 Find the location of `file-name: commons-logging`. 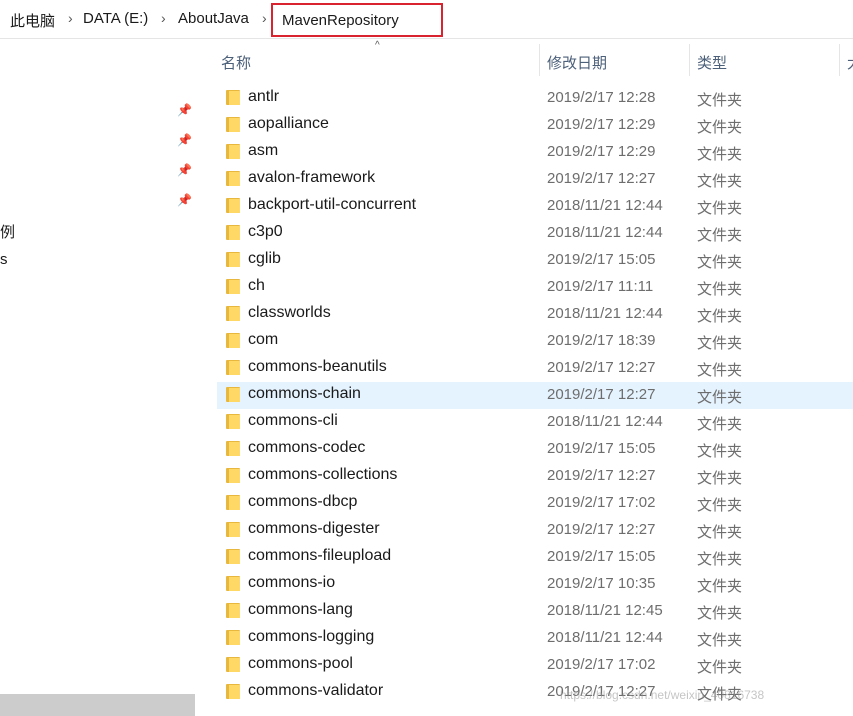

file-name: commons-logging is located at coordinates (311, 637).